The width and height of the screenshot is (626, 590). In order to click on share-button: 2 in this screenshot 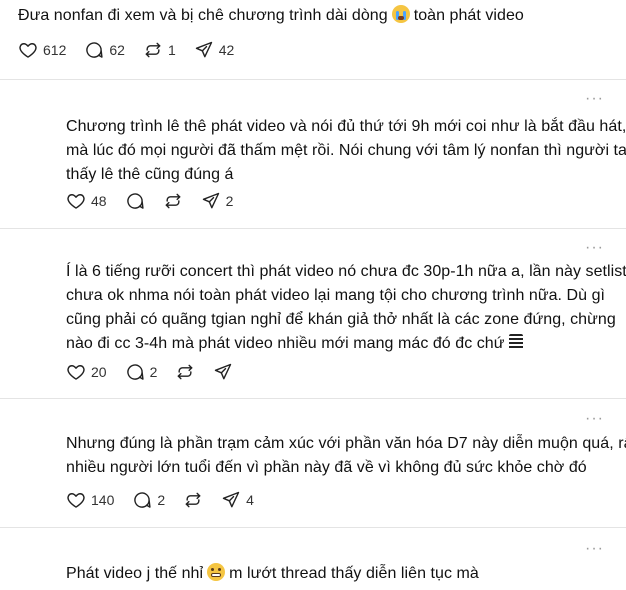, I will do `click(217, 201)`.